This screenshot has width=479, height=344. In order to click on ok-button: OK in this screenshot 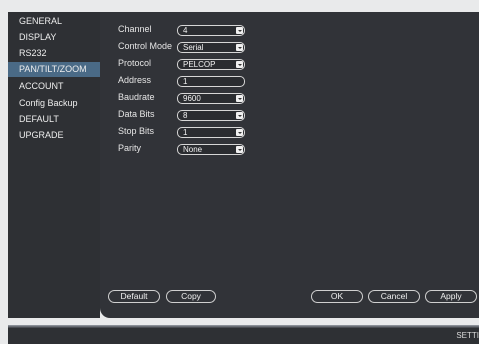, I will do `click(337, 296)`.